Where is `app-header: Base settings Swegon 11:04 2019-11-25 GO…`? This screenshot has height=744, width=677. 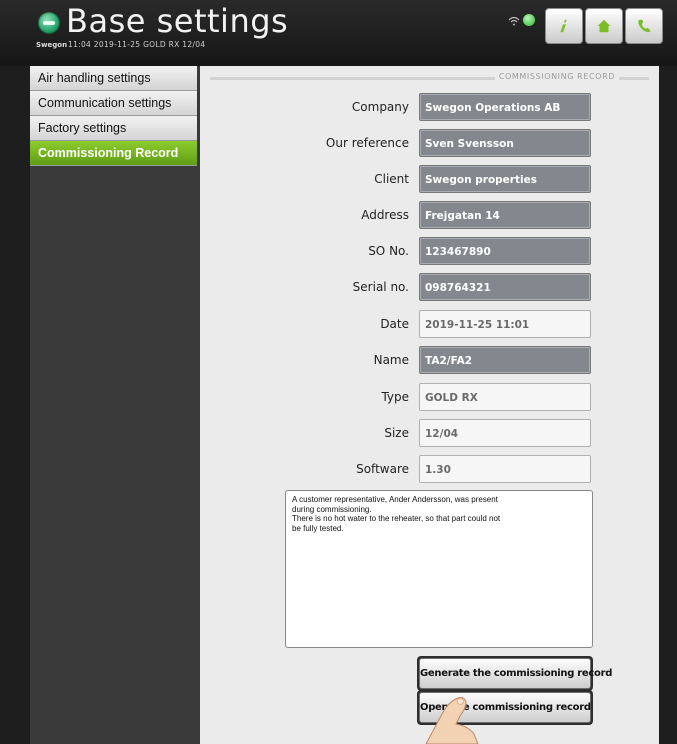
app-header: Base settings Swegon 11:04 2019-11-25 GO… is located at coordinates (338, 33).